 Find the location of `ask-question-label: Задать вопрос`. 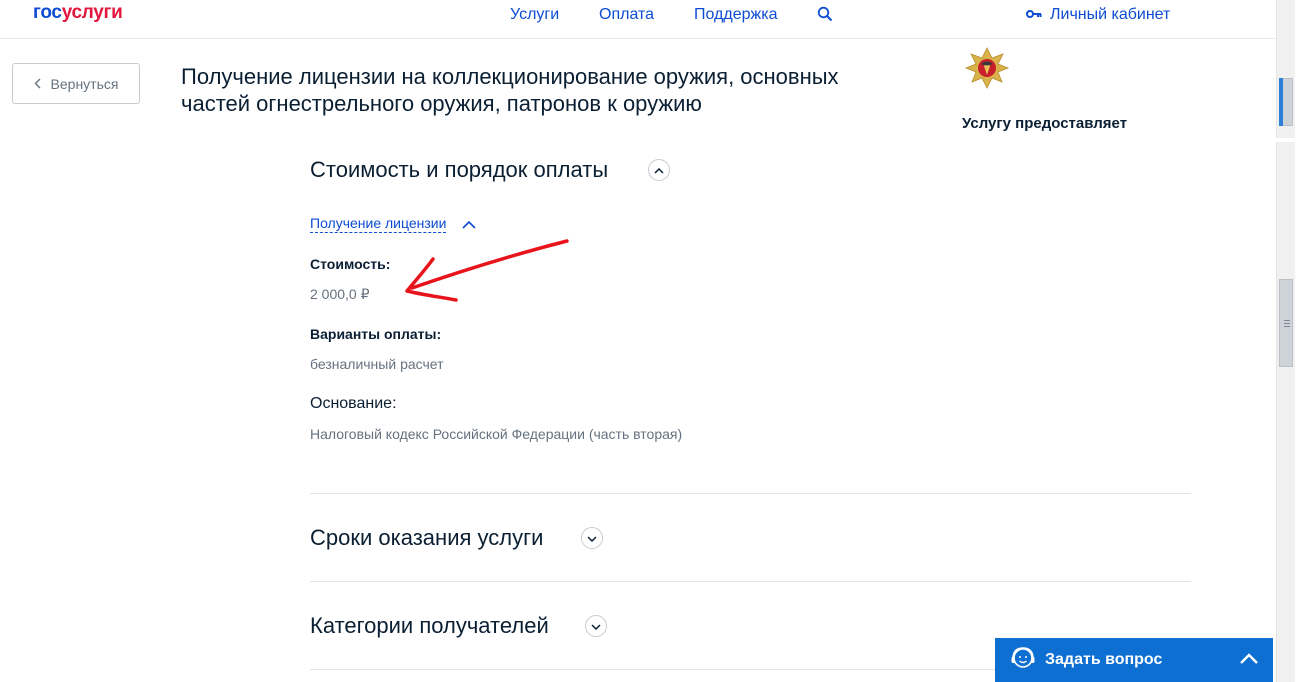

ask-question-label: Задать вопрос is located at coordinates (1104, 659).